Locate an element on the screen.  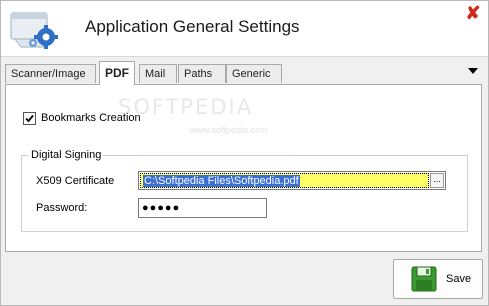
bookmarks-label: Bookmarks Creation is located at coordinates (91, 118).